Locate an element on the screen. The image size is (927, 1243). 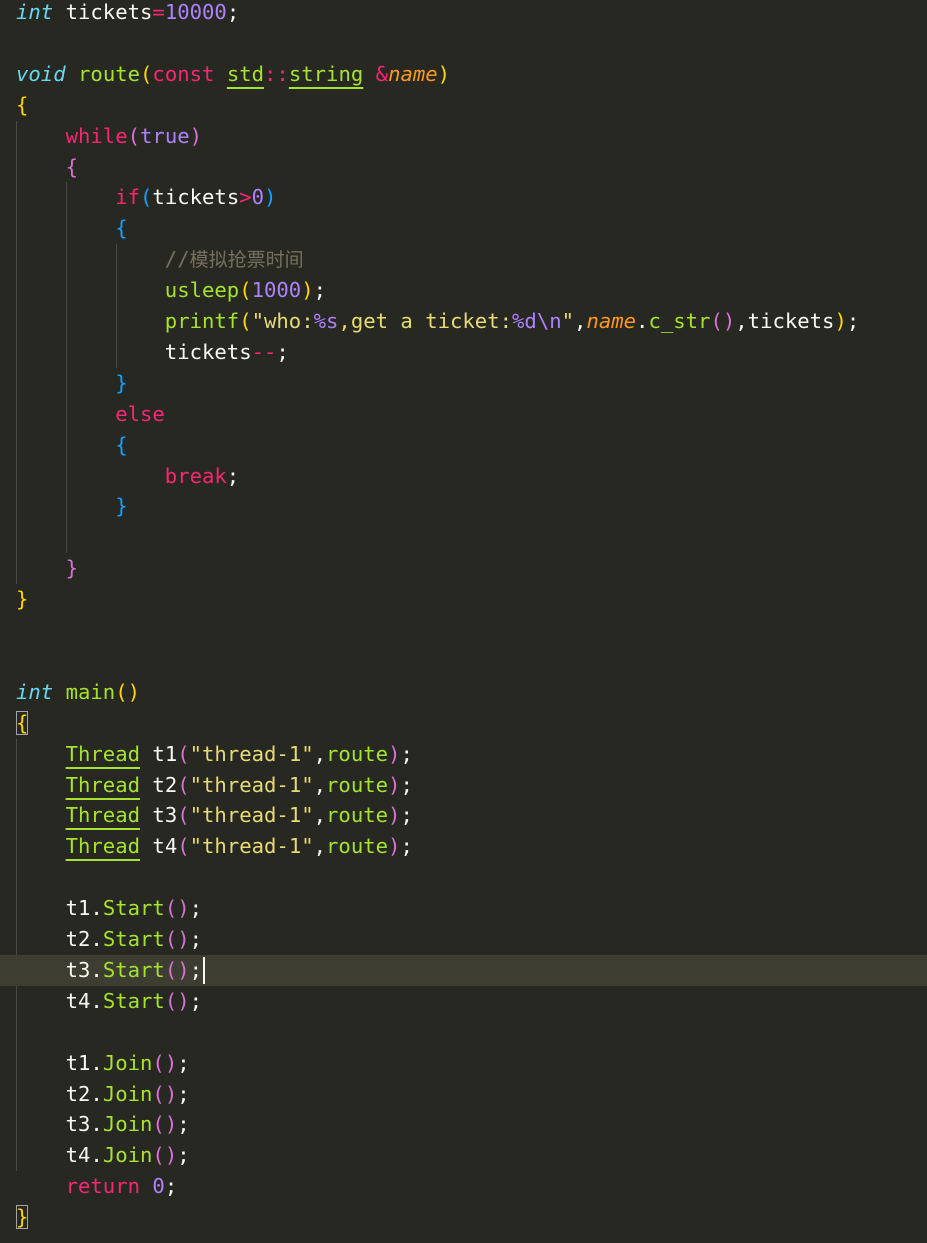
code-line: void route(const std::string &name) is located at coordinates (463, 74).